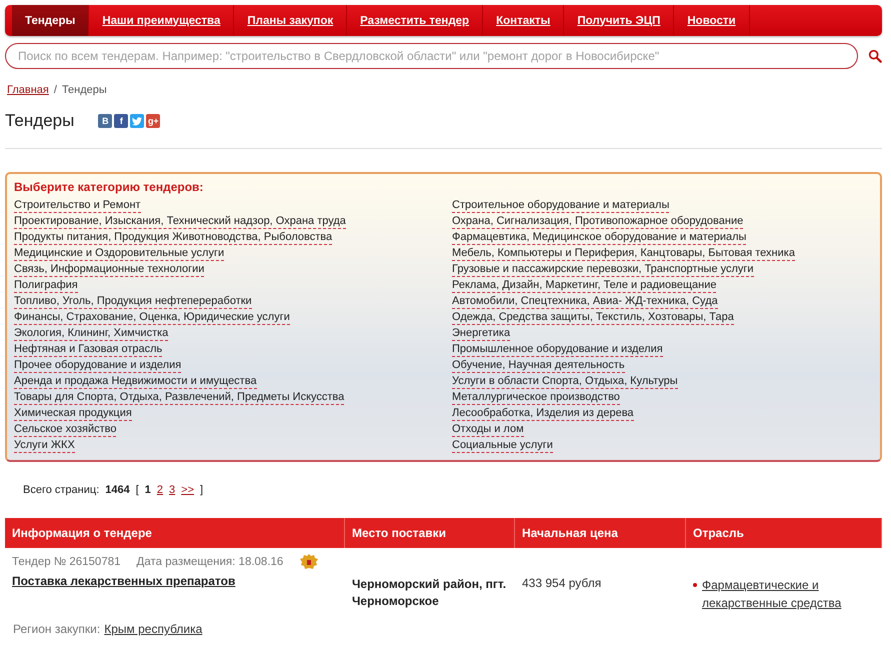 The image size is (891, 659). I want to click on category-link: Связь, Информационные технологии, so click(109, 269).